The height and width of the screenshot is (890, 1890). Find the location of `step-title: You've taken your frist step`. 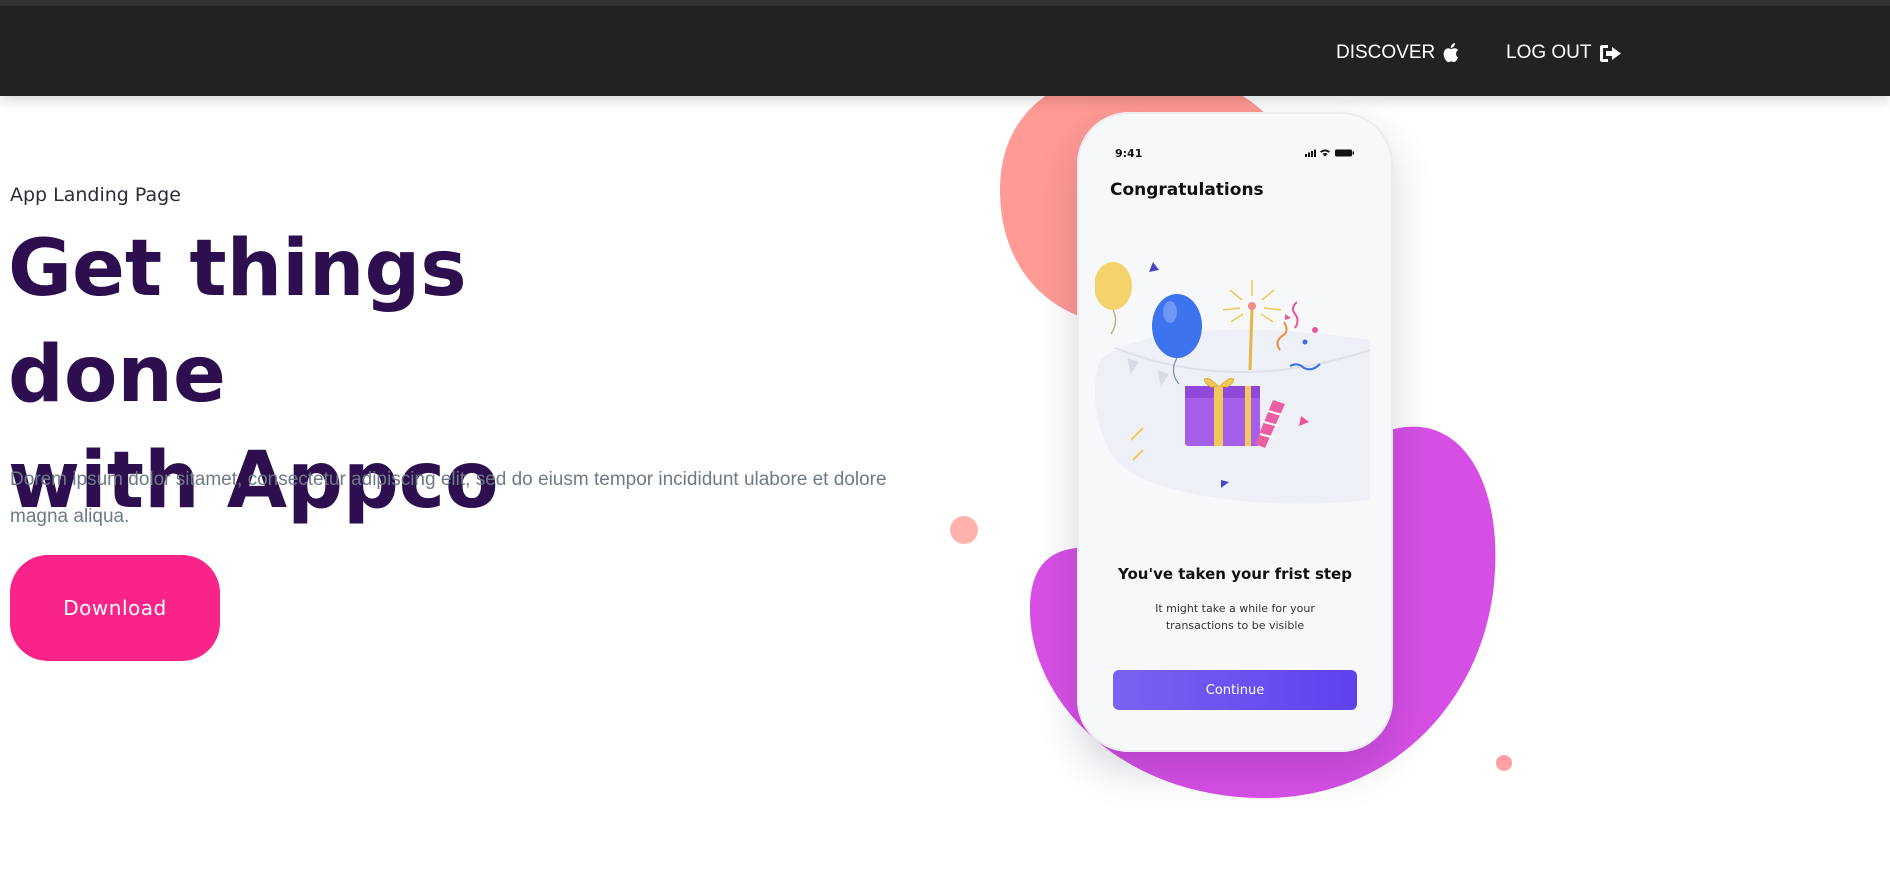

step-title: You've taken your frist step is located at coordinates (1235, 574).